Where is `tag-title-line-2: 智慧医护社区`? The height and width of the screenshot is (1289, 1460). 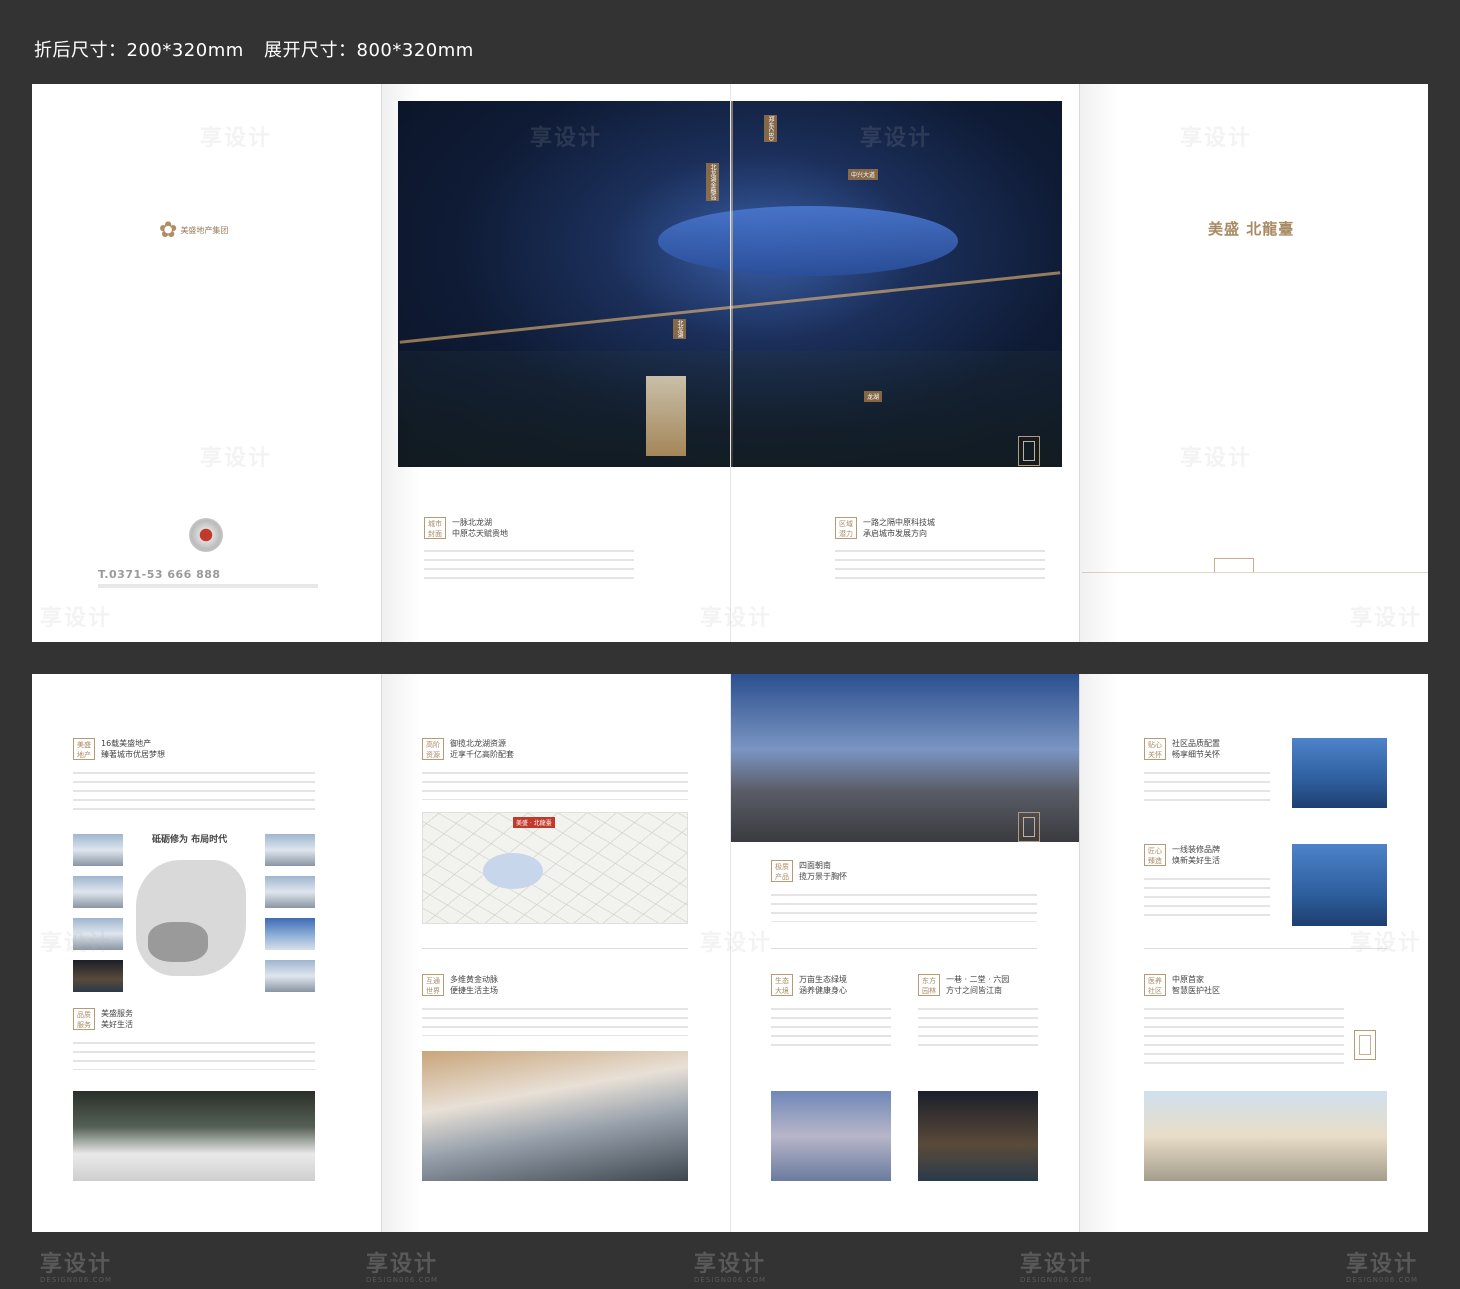 tag-title-line-2: 智慧医护社区 is located at coordinates (1196, 990).